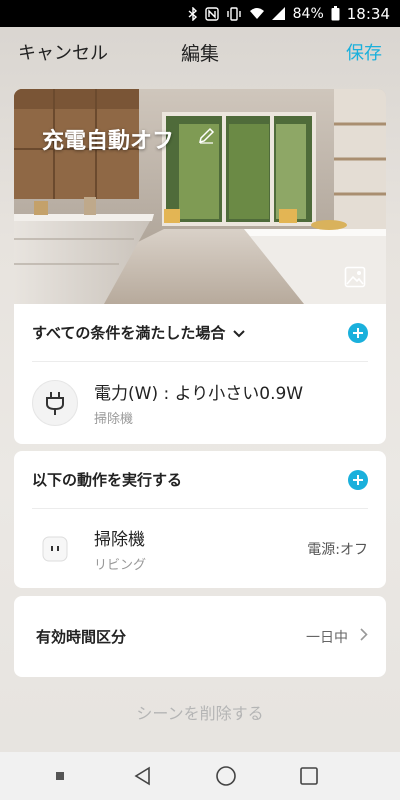 The width and height of the screenshot is (400, 800). I want to click on condition-item: 電力(W) : より小さい0.9W 掃除機, so click(200, 403).